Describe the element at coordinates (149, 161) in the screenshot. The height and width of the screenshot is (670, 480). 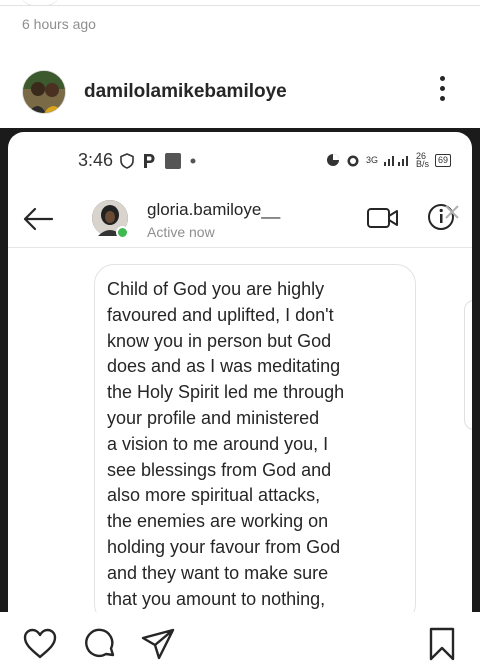
I see `parking-icon` at that location.